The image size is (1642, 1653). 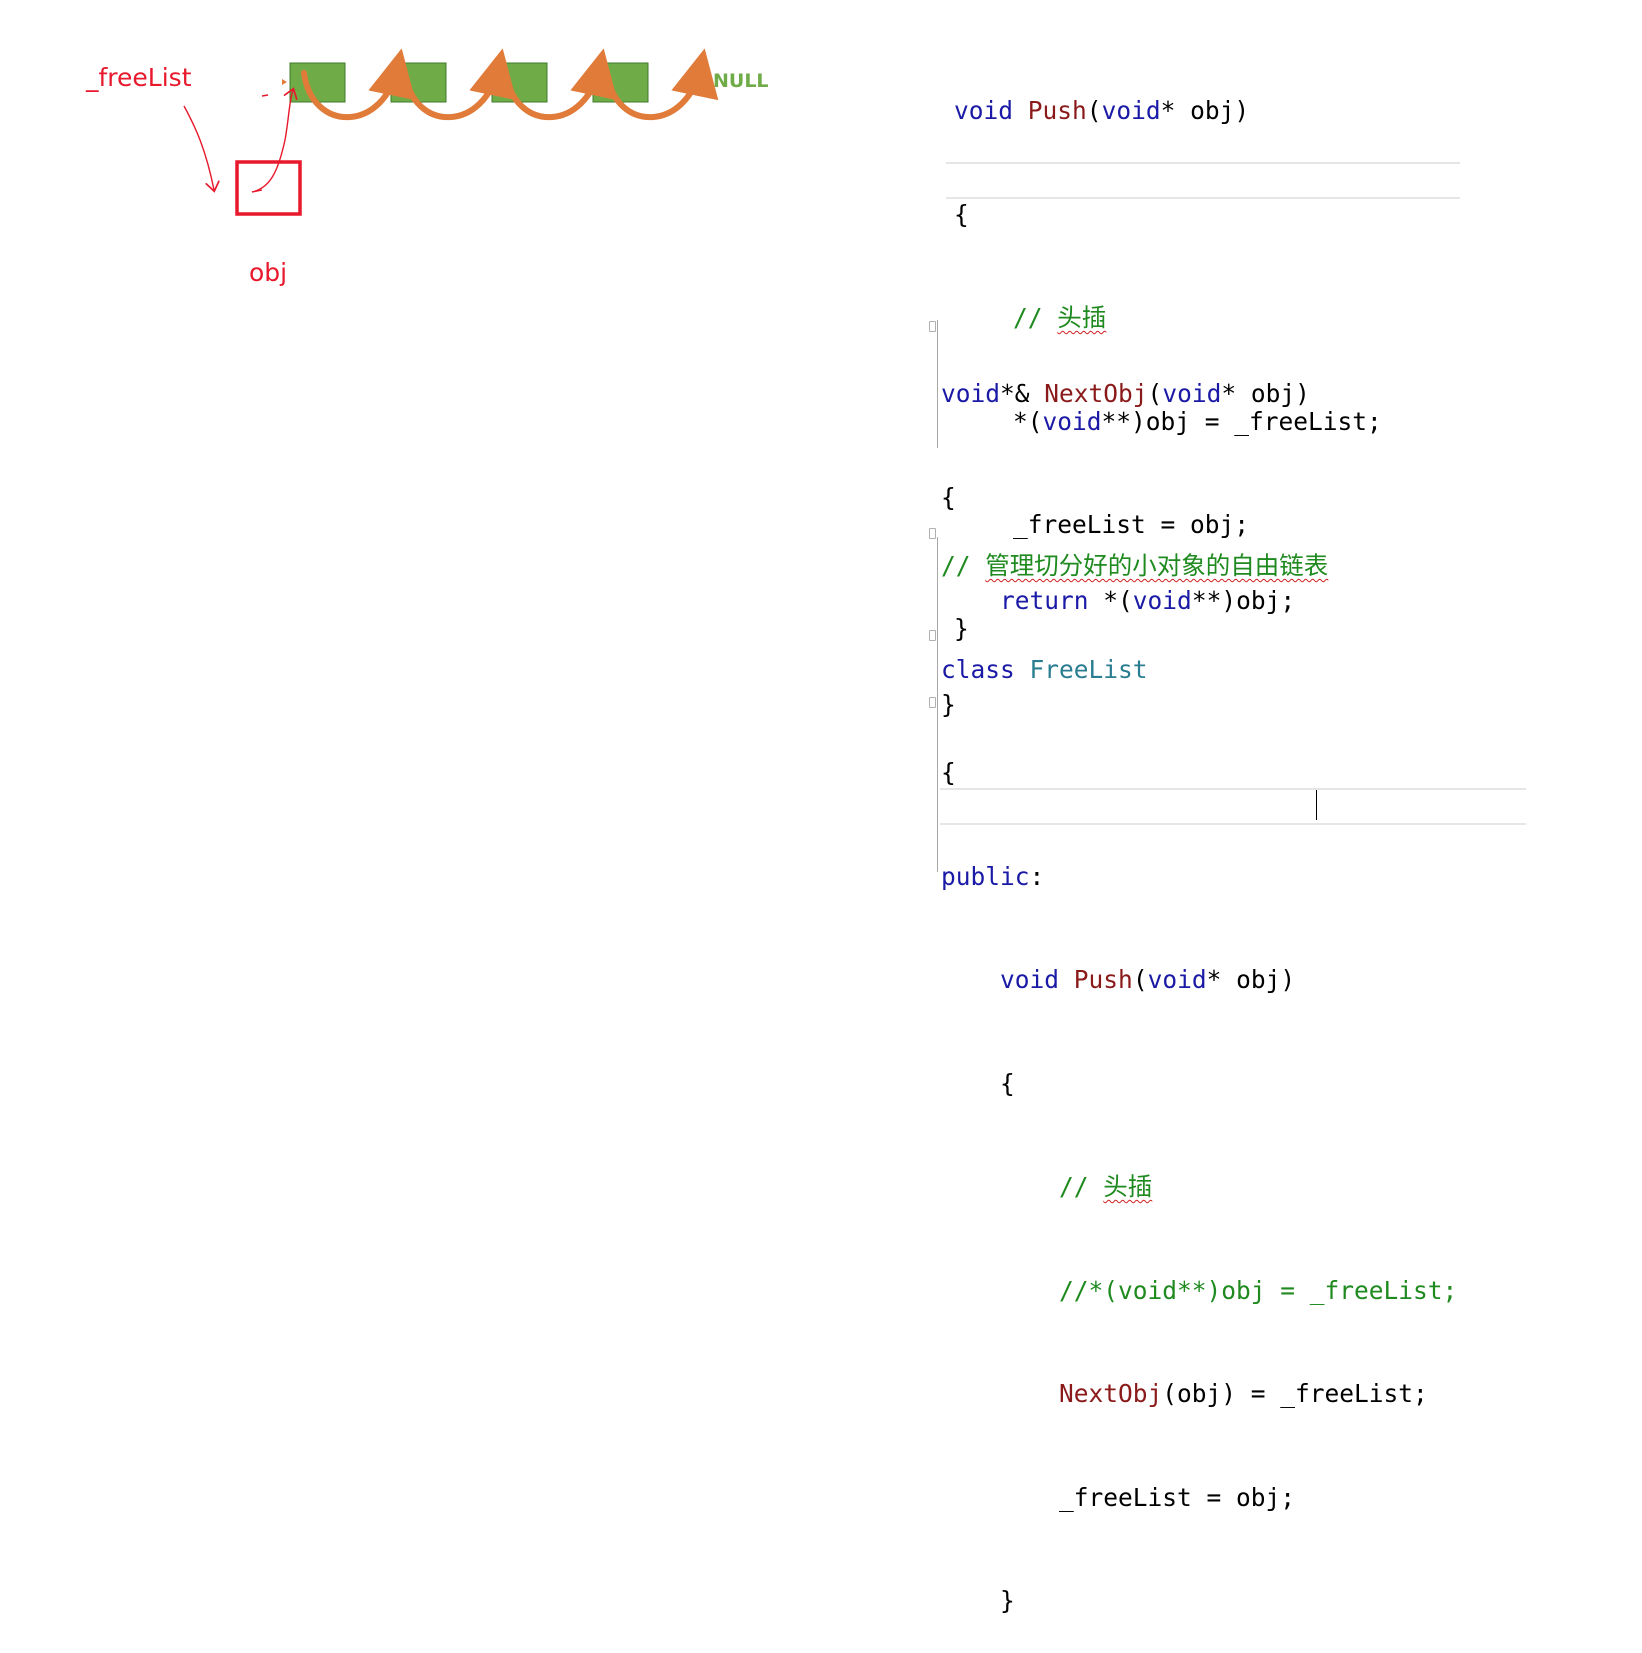 What do you see at coordinates (1128, 1186) in the screenshot?
I see `comment-text: 头插` at bounding box center [1128, 1186].